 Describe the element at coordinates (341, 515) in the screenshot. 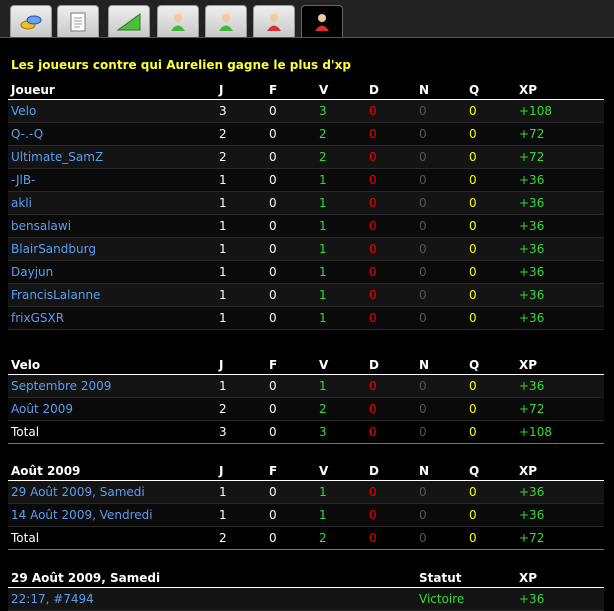

I see `month-day-cell: 1` at that location.